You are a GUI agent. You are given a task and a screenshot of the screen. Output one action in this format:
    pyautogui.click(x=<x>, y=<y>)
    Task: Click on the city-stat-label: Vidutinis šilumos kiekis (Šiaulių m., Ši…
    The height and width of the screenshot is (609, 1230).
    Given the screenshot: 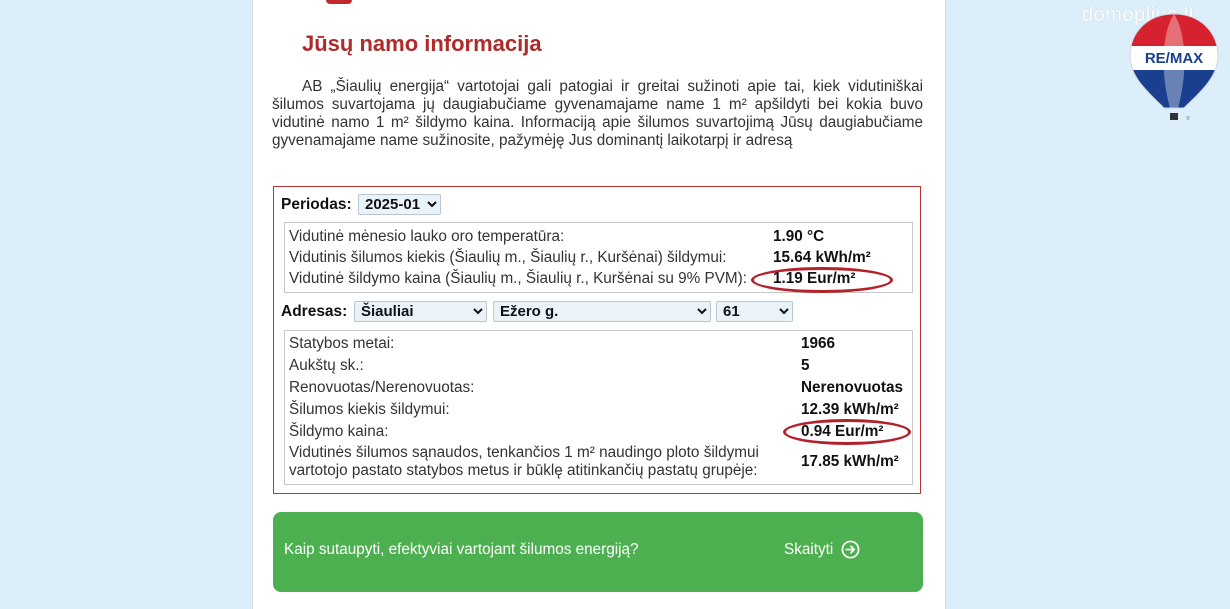 What is the action you would take?
    pyautogui.click(x=508, y=257)
    